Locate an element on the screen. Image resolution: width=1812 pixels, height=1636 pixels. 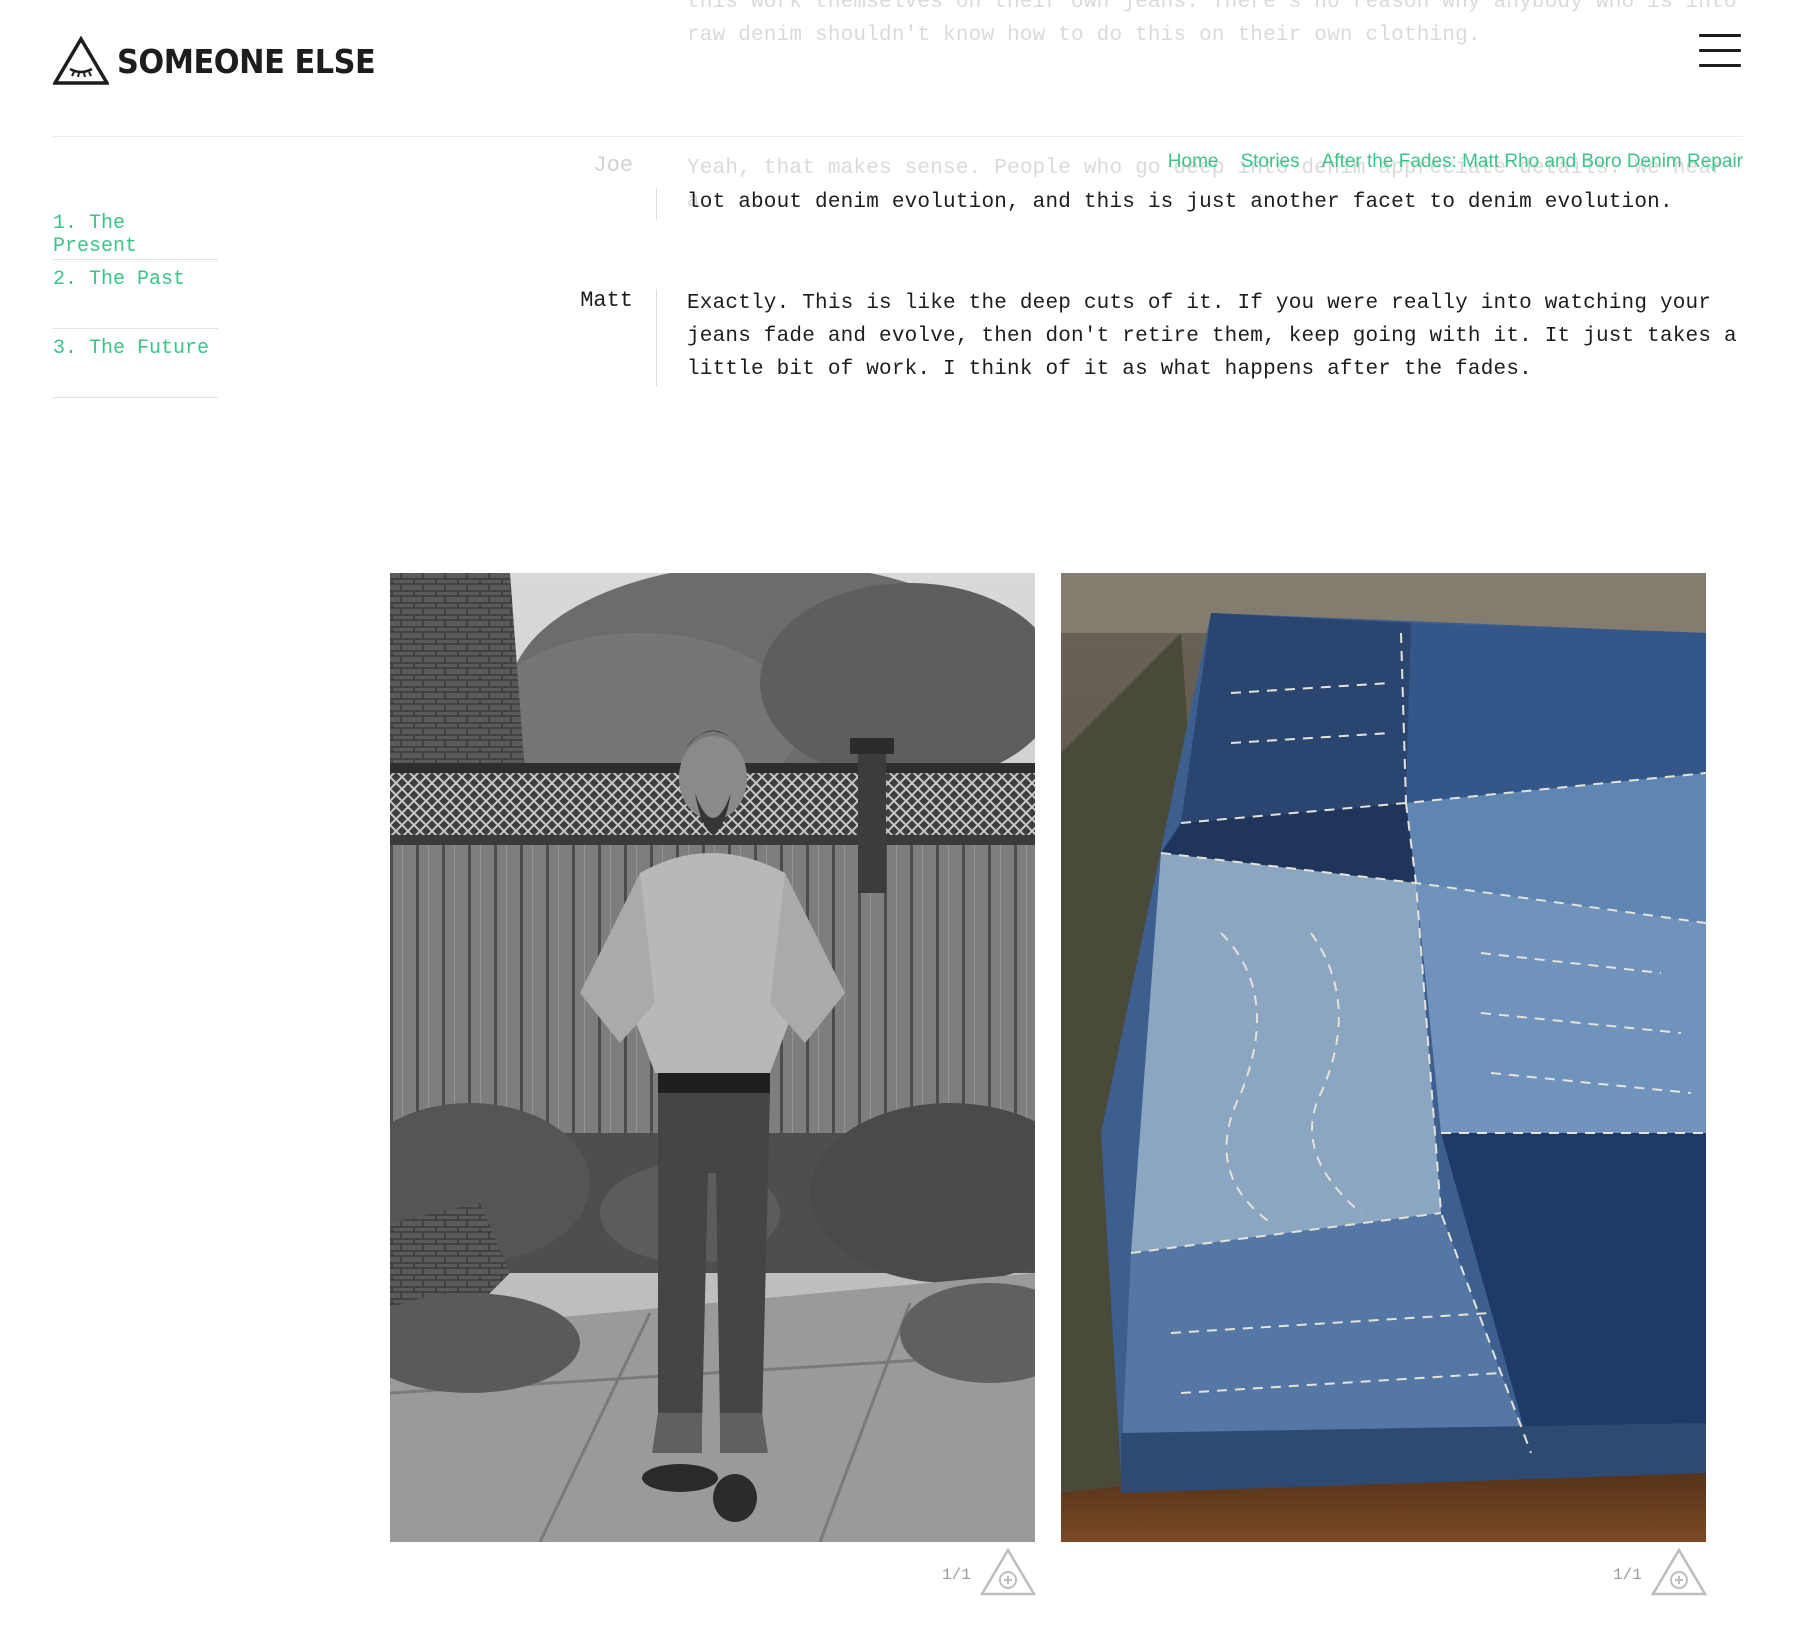
toc-item-past: 2. The Past is located at coordinates (135, 294).